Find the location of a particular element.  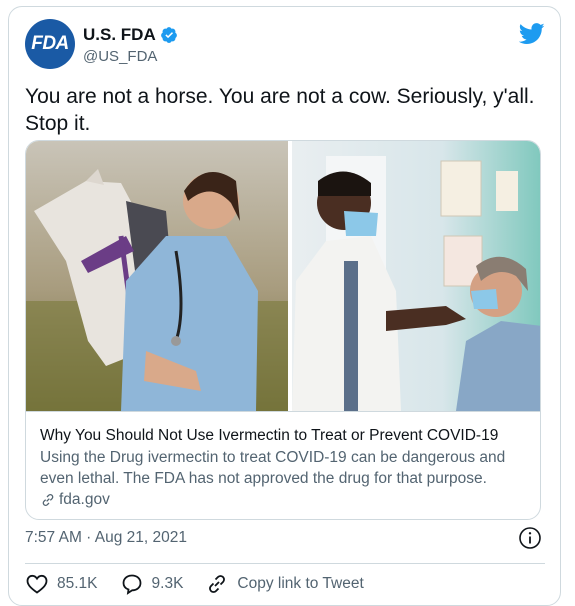

tweet-actions: 85.1K 9.3K Copy link to Tweet is located at coordinates (205, 584).